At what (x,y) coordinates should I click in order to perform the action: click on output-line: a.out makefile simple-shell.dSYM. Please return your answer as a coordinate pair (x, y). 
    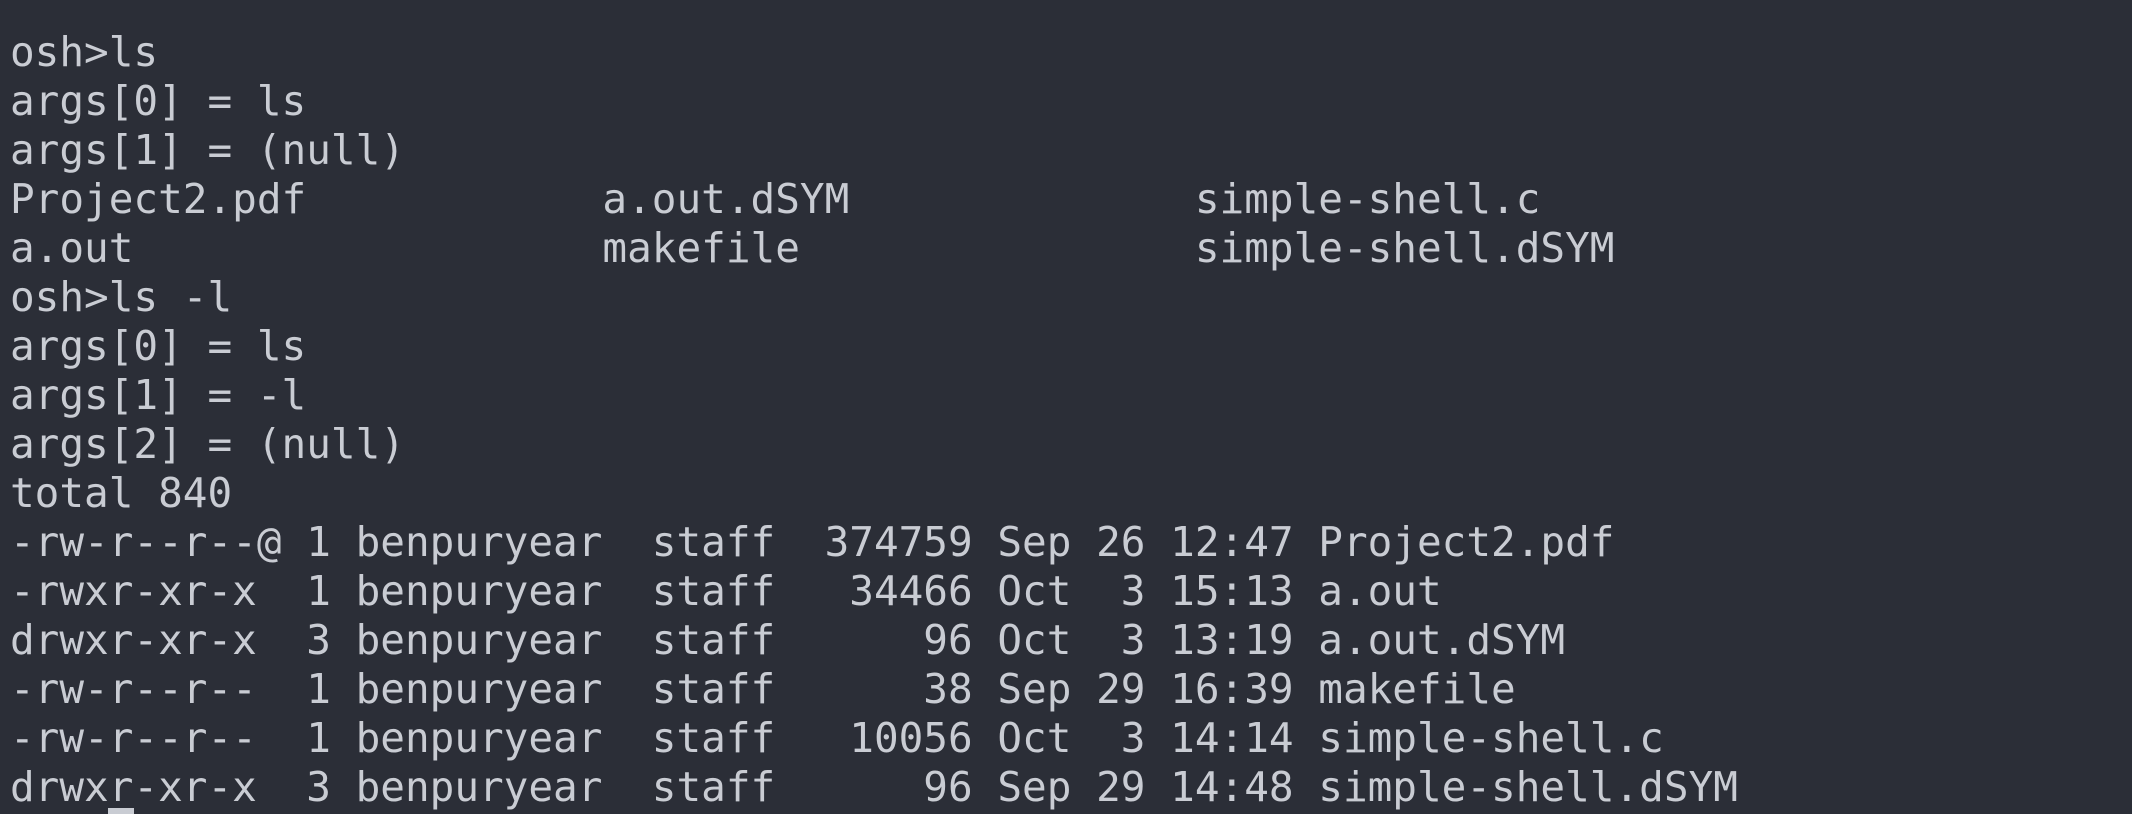
    Looking at the image, I should click on (812, 248).